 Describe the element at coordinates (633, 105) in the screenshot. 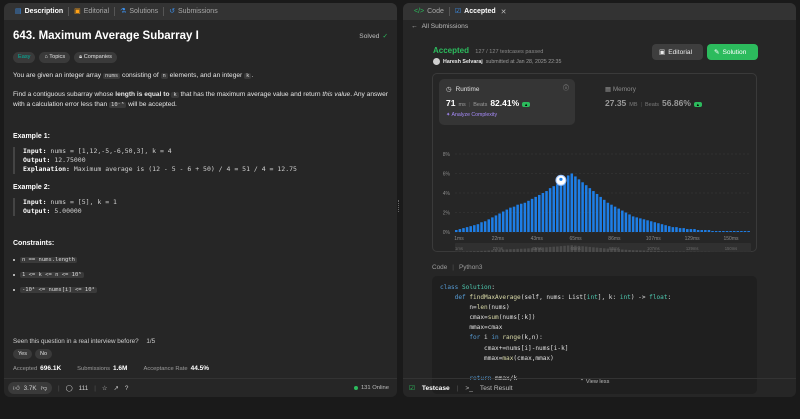

I see `memory-unit: MB` at that location.